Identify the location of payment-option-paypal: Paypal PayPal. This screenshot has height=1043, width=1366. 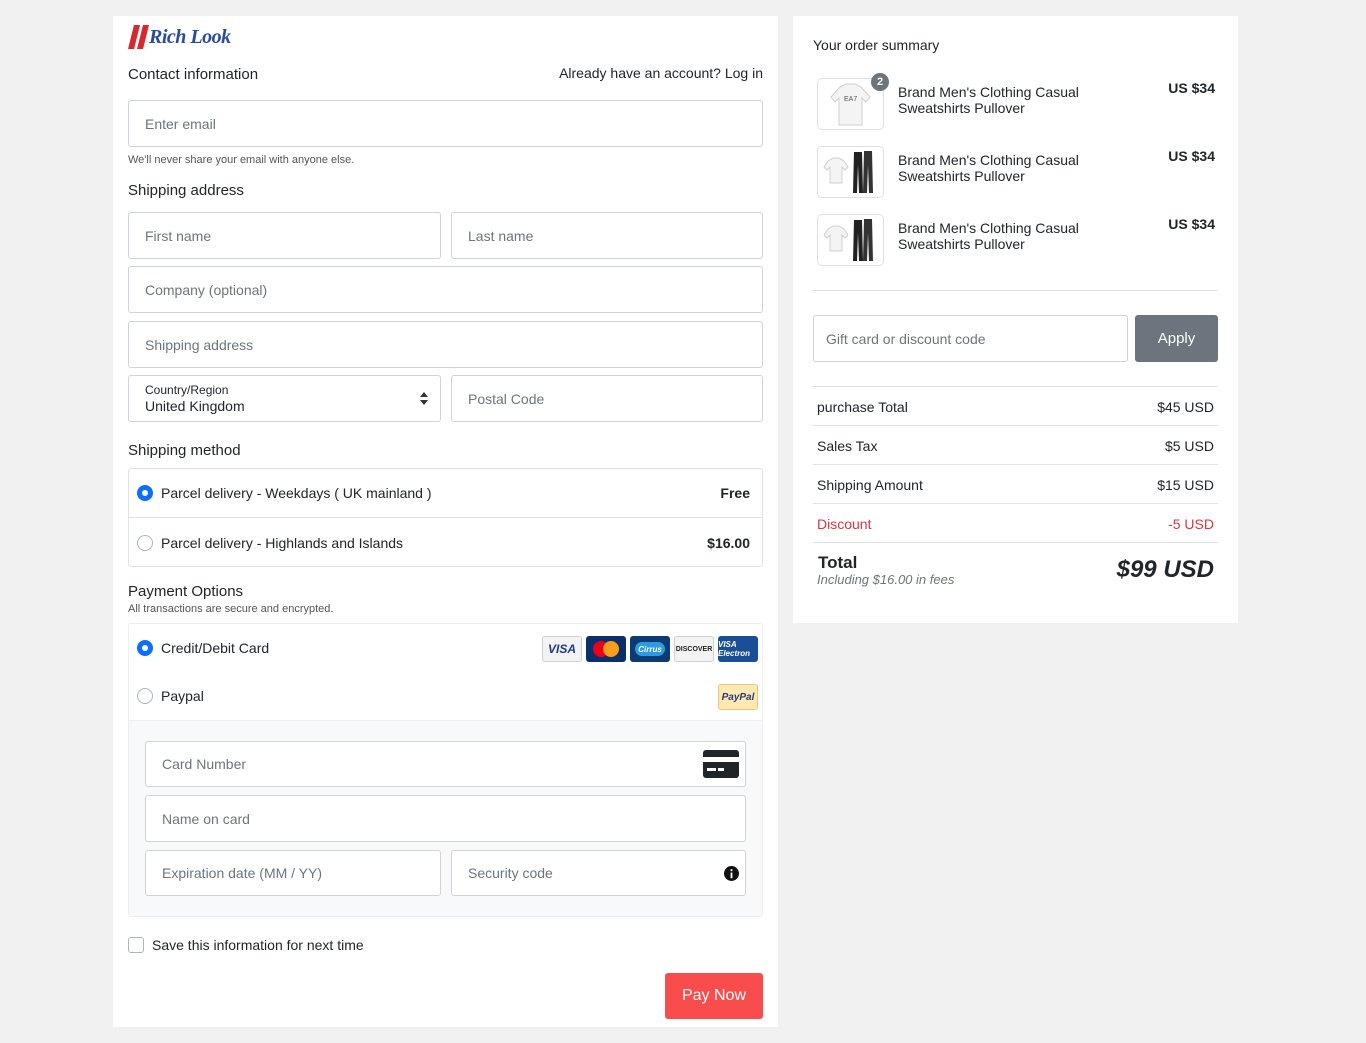
(445, 696).